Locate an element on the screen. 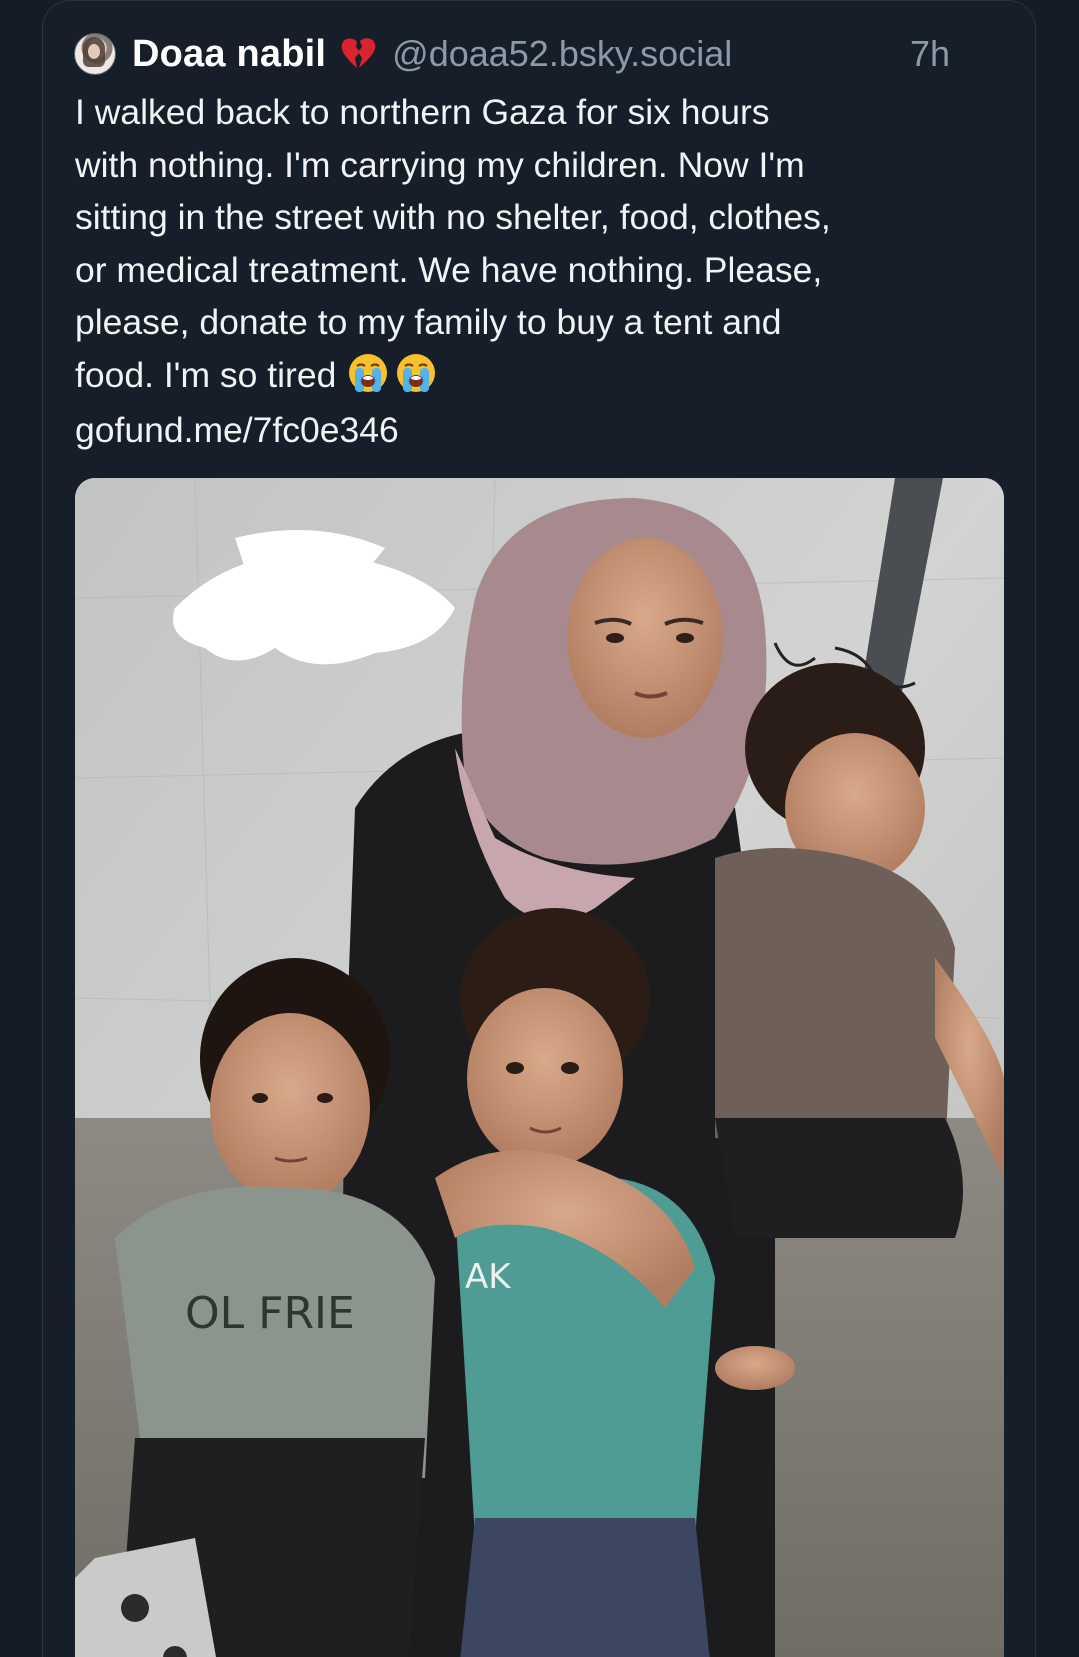  broken-heart-icon is located at coordinates (358, 53).